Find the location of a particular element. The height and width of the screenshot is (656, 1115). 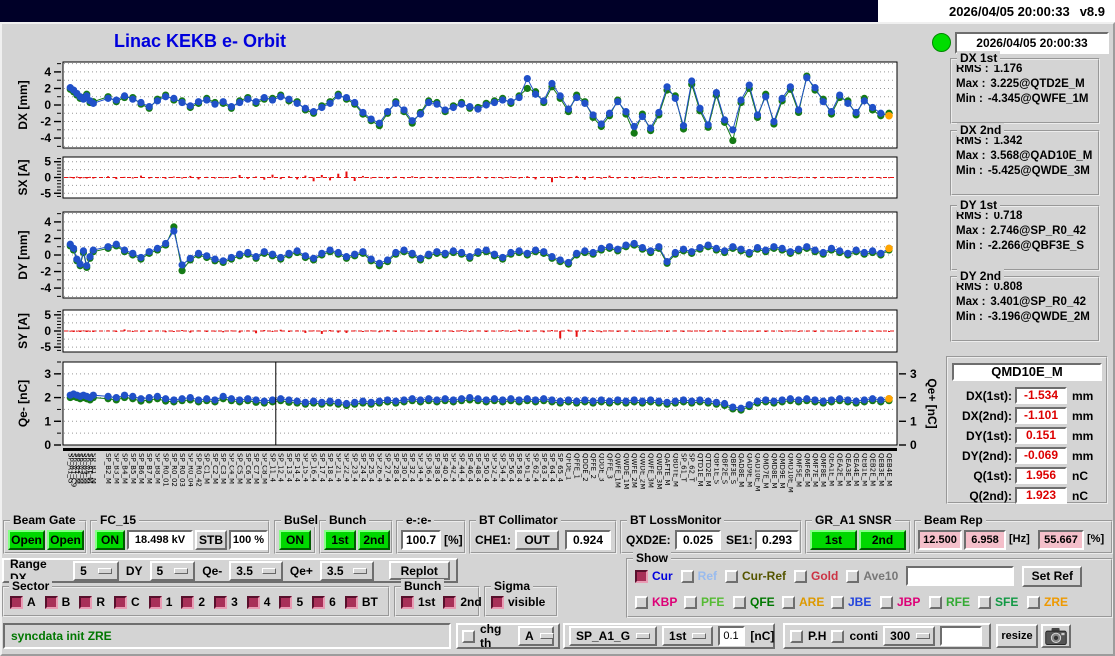

monitor-axis-label: QTD1E_M is located at coordinates (699, 470).